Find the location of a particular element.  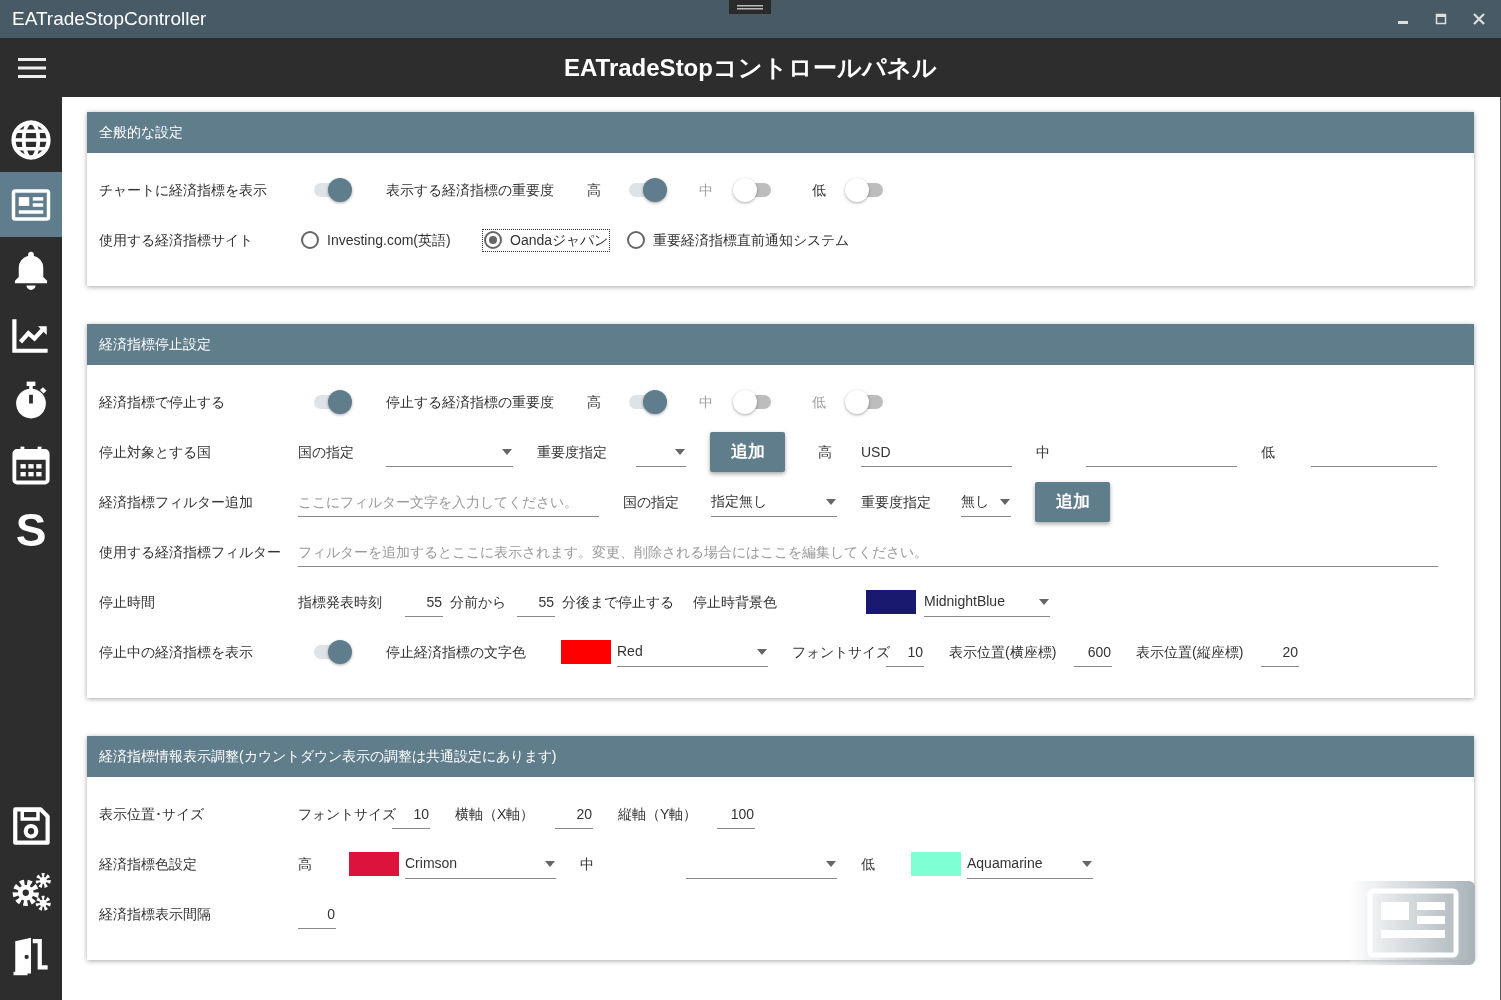

number-field: 100 is located at coordinates (736, 814).